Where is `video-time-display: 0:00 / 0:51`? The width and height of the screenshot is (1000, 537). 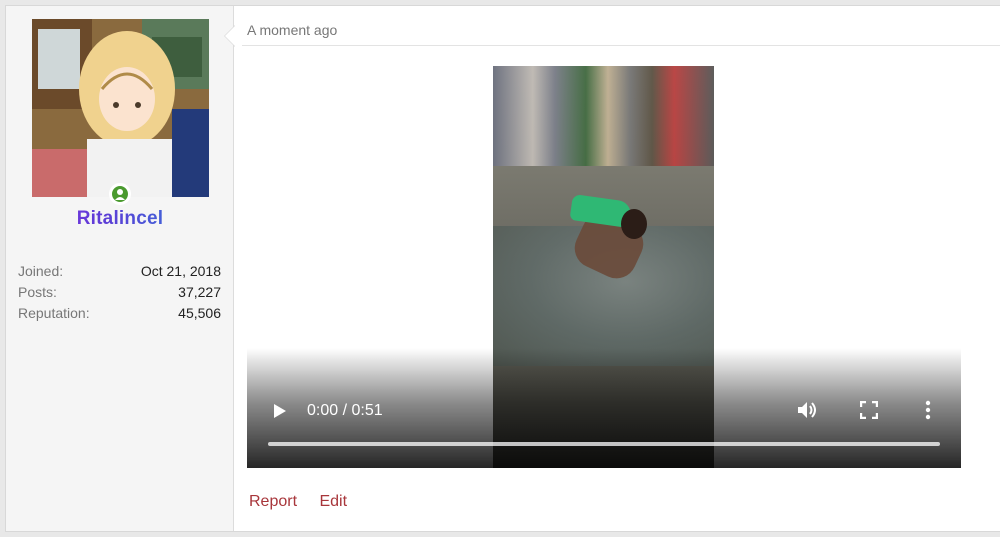
video-time-display: 0:00 / 0:51 is located at coordinates (345, 410).